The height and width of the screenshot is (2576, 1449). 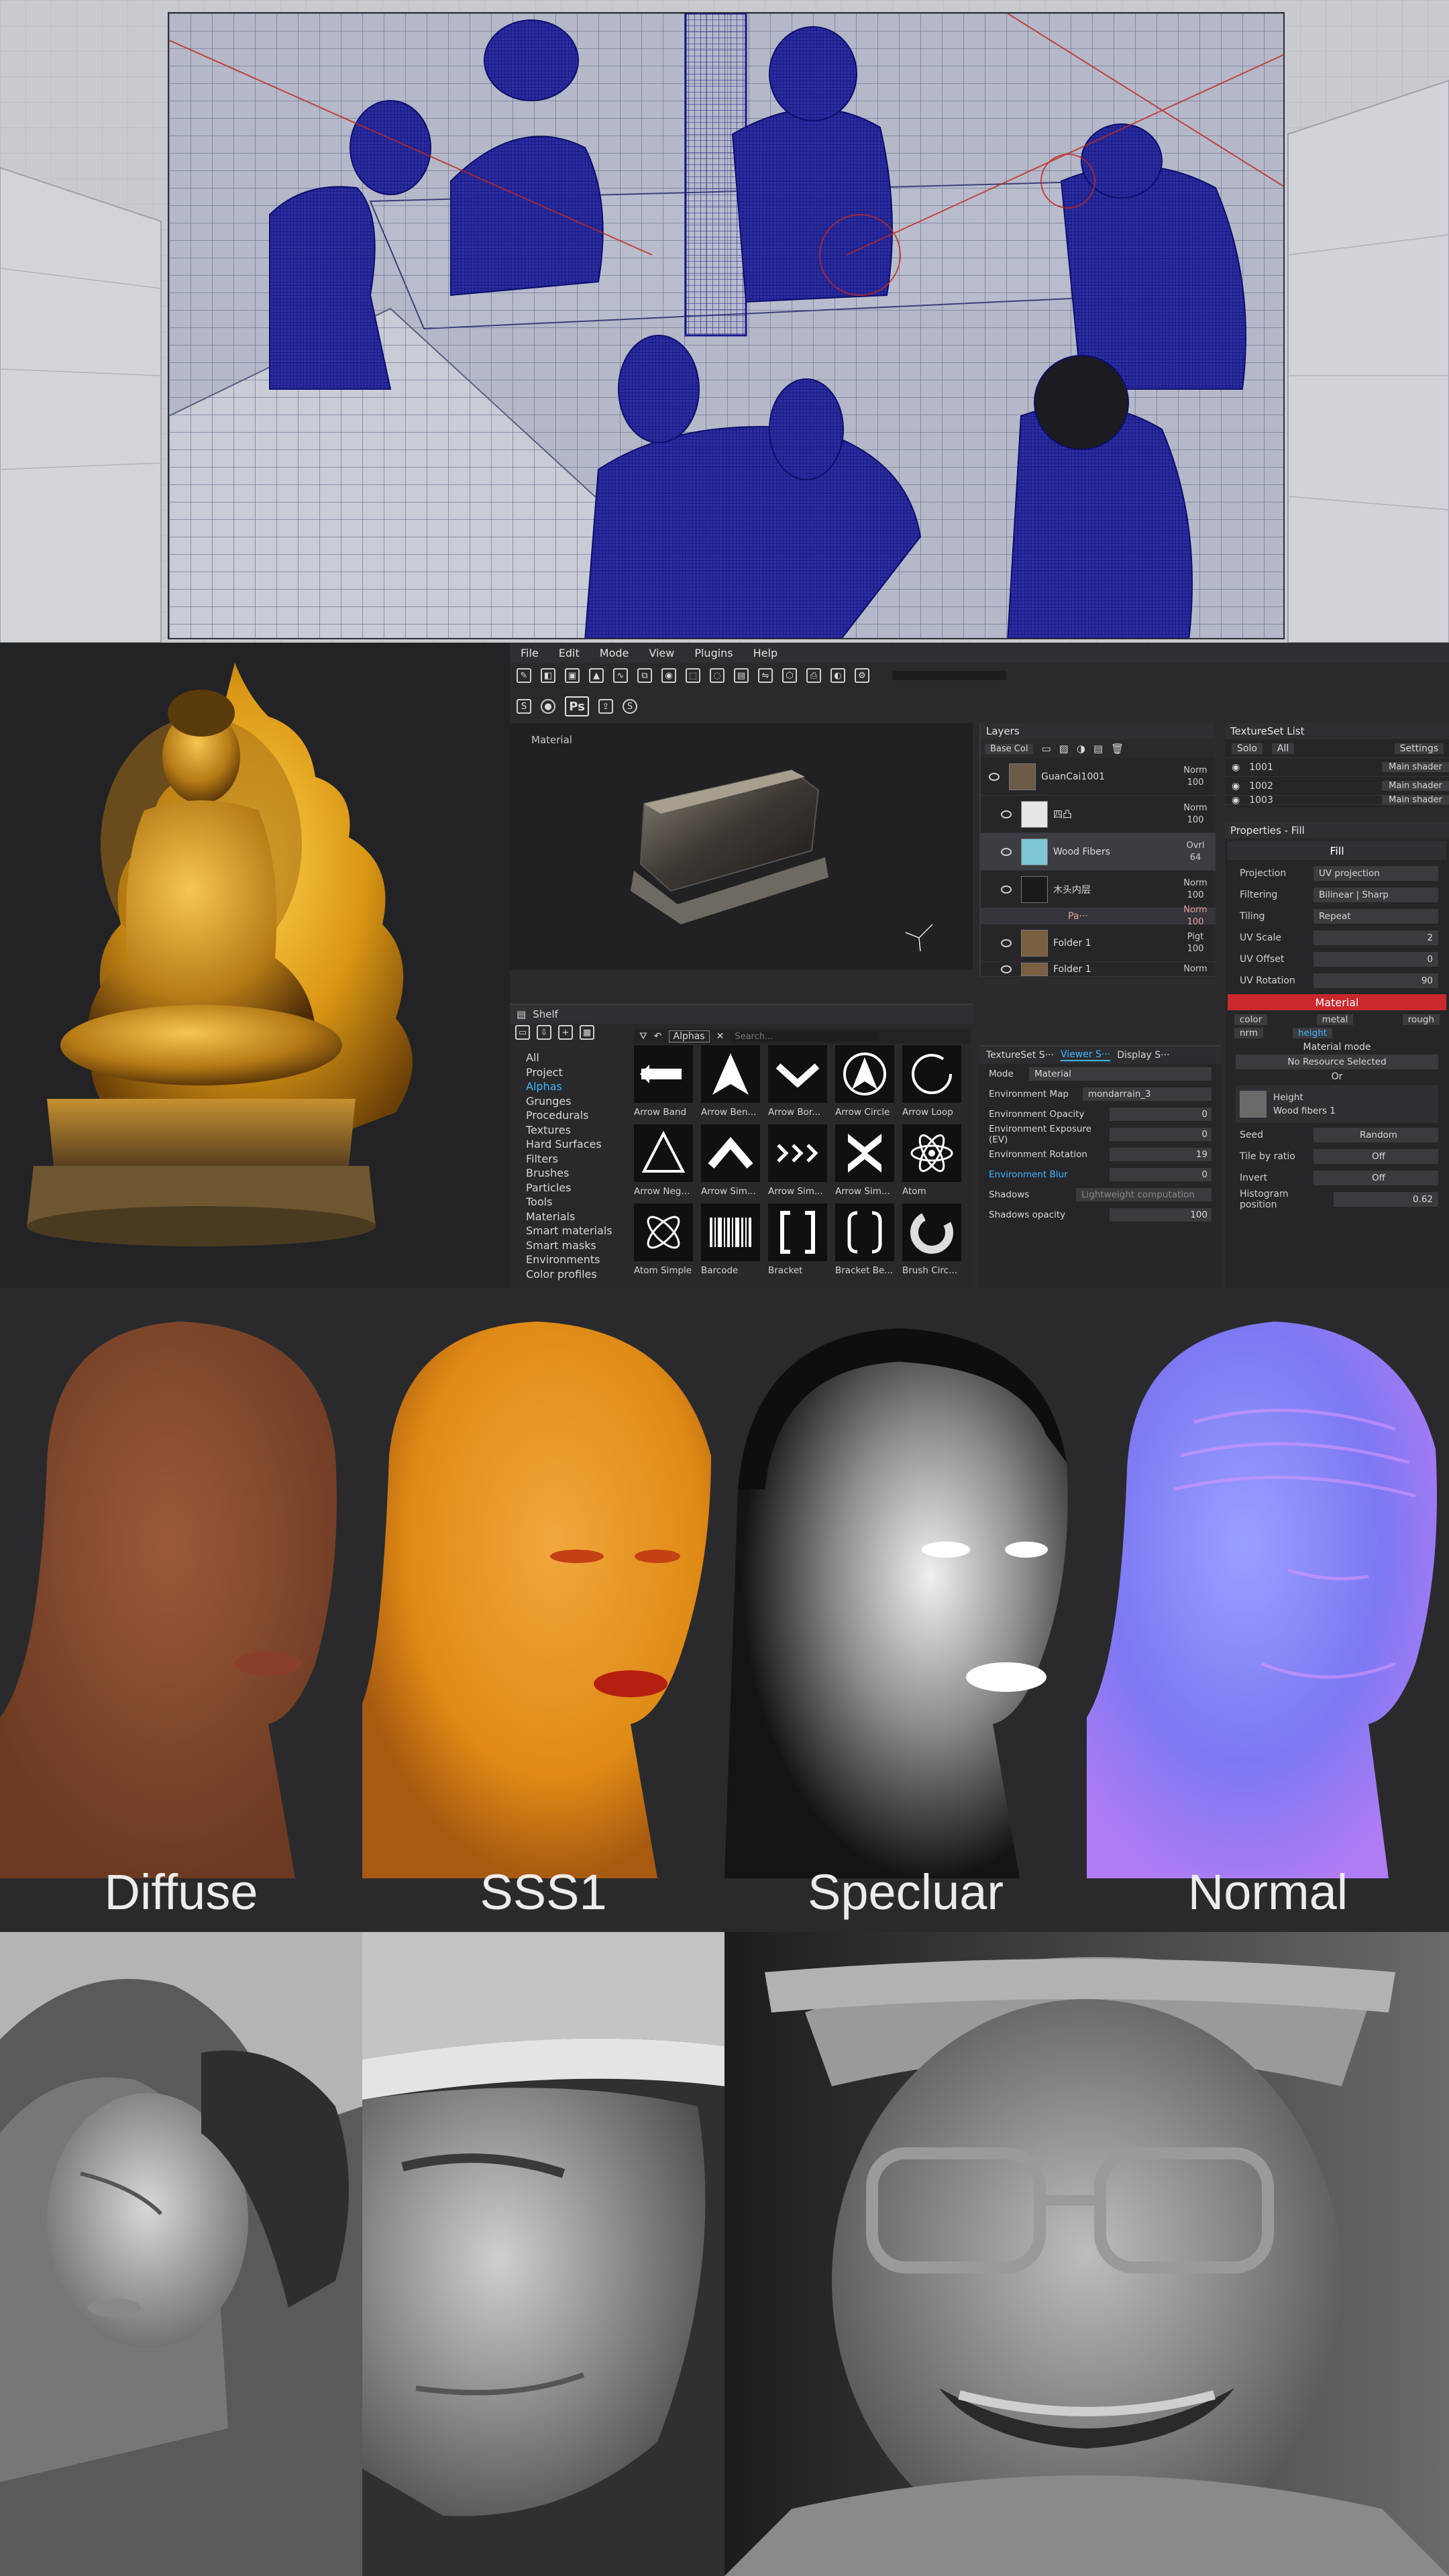 What do you see at coordinates (805, 1036) in the screenshot?
I see `shelf-search-input` at bounding box center [805, 1036].